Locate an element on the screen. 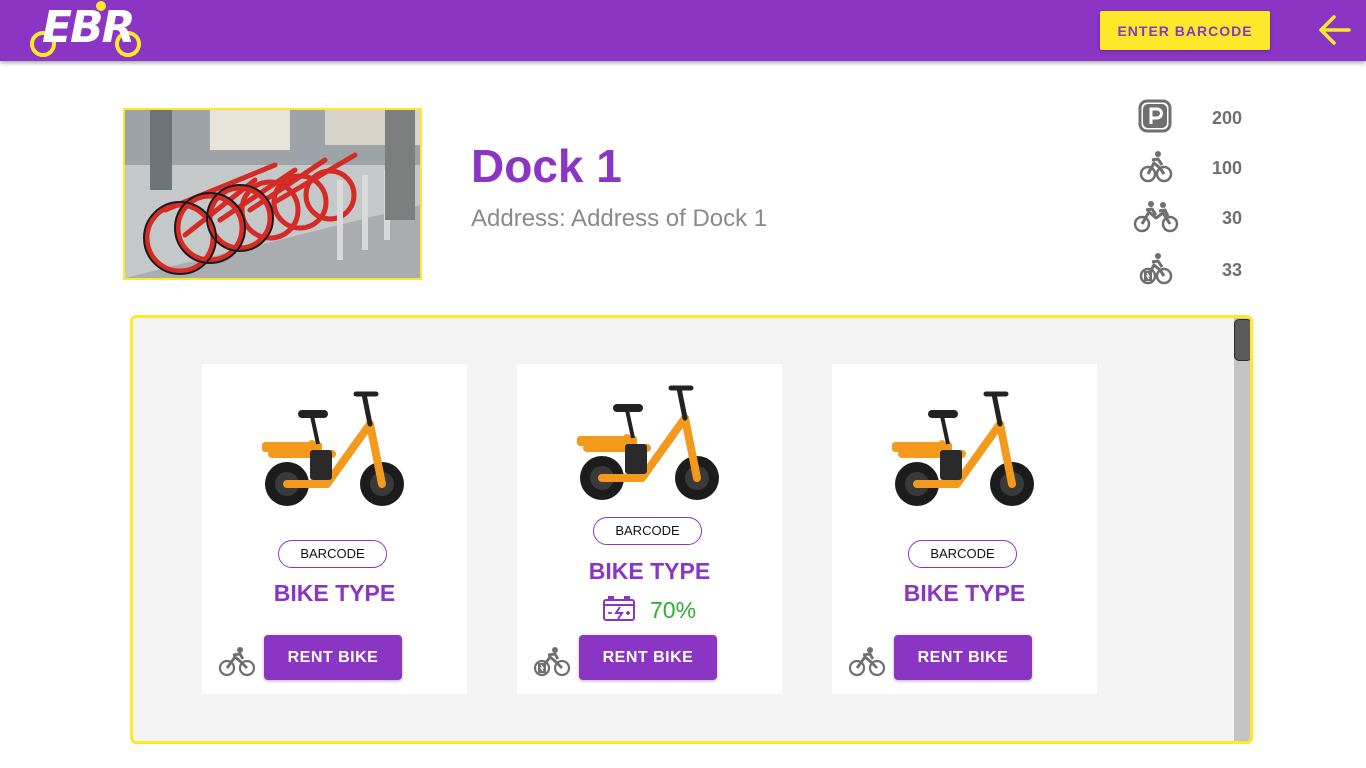  stat-electric-bikes: 33 is located at coordinates (1192, 270).